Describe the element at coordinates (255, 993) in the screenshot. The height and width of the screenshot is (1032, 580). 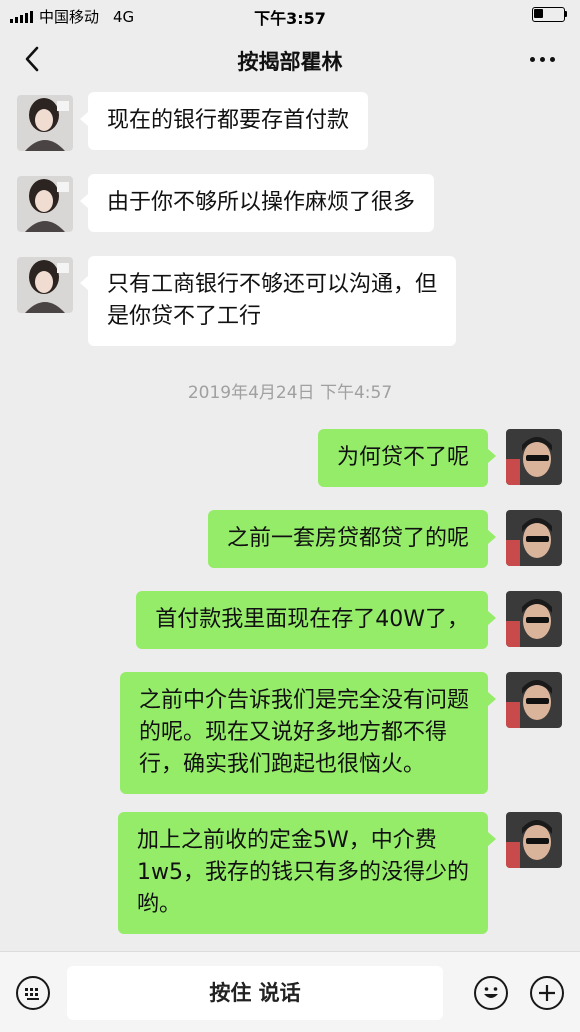
I see `hold-to-talk-button: 按住 说话` at that location.